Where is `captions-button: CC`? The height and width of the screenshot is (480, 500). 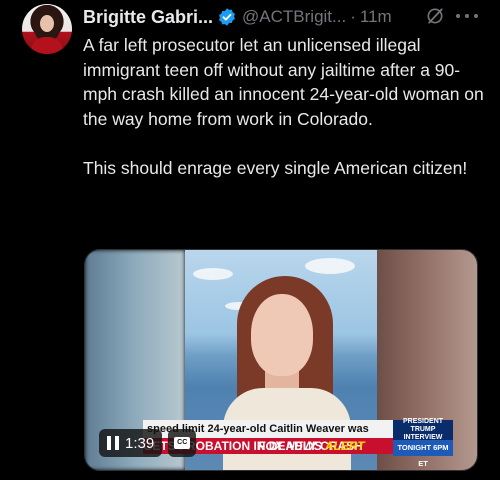 captions-button: CC is located at coordinates (182, 443).